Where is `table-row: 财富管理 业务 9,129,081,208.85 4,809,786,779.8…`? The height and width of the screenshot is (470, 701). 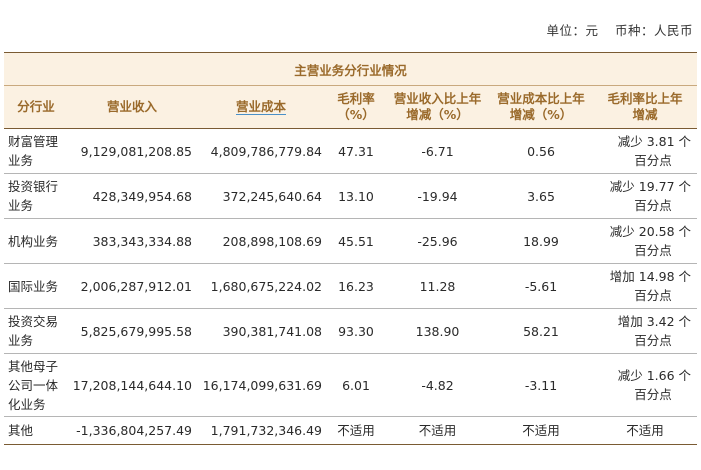 table-row: 财富管理 业务 9,129,081,208.85 4,809,786,779.8… is located at coordinates (350, 151).